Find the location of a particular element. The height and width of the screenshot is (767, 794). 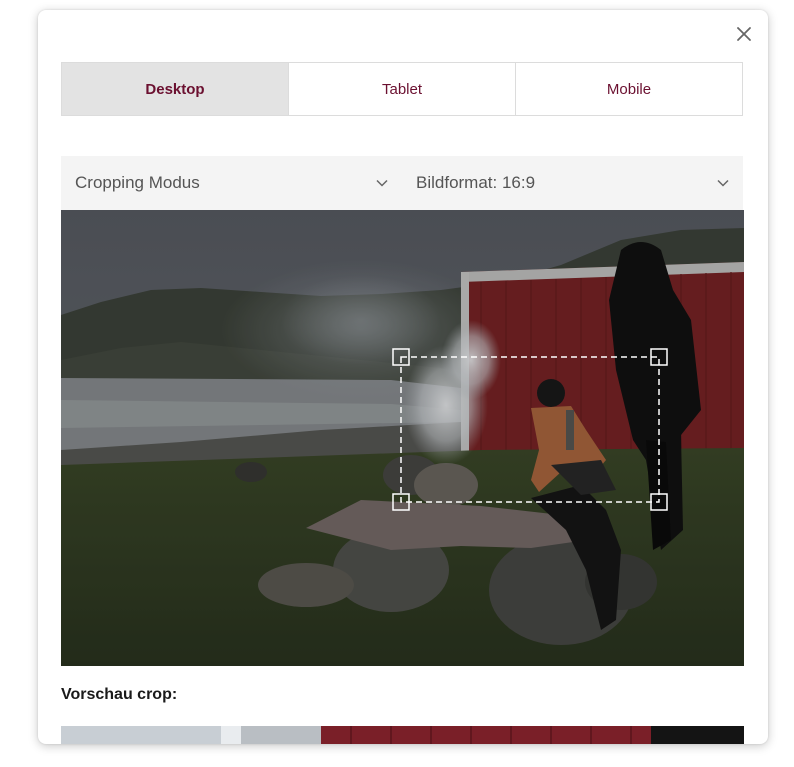

crop-controls: Cropping Modus Bildformat: 16:9 is located at coordinates (402, 183).